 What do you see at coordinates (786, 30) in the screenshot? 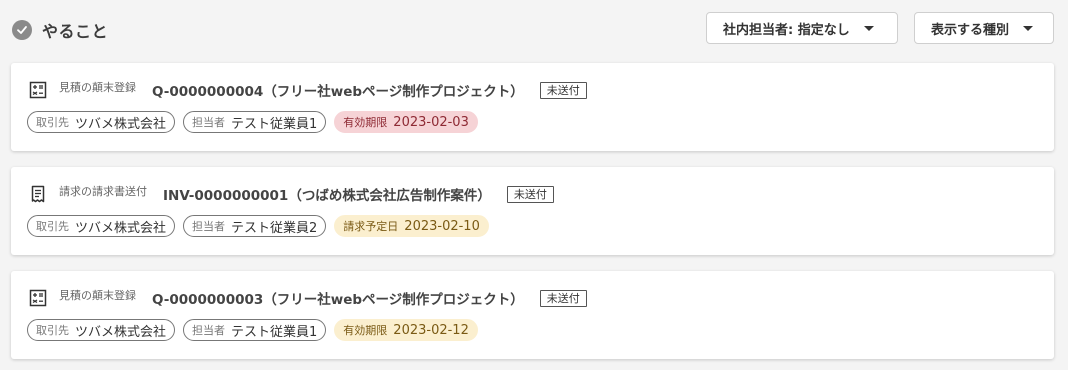
I see `assignee-filter-label: 社内担当者: 指定なし` at bounding box center [786, 30].